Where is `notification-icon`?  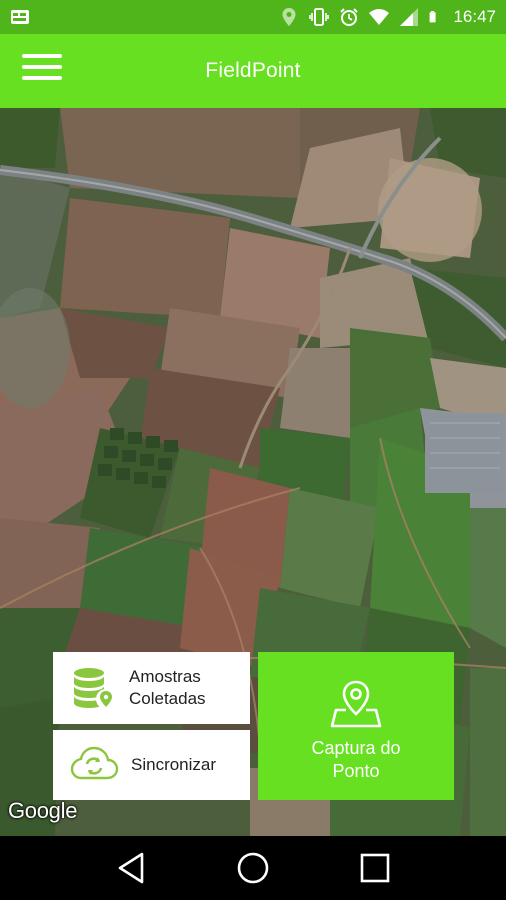 notification-icon is located at coordinates (20, 17).